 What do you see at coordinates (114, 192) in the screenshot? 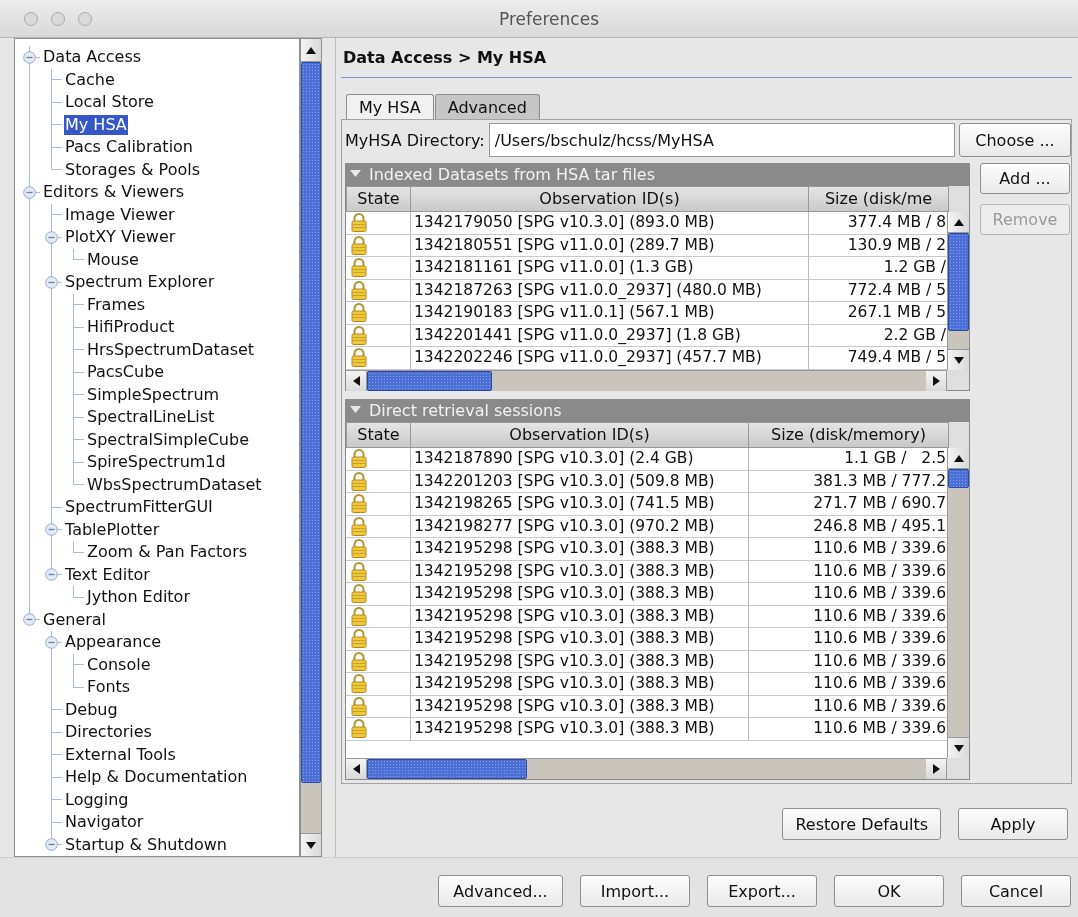
I see `tree-item: Editors & Viewers` at bounding box center [114, 192].